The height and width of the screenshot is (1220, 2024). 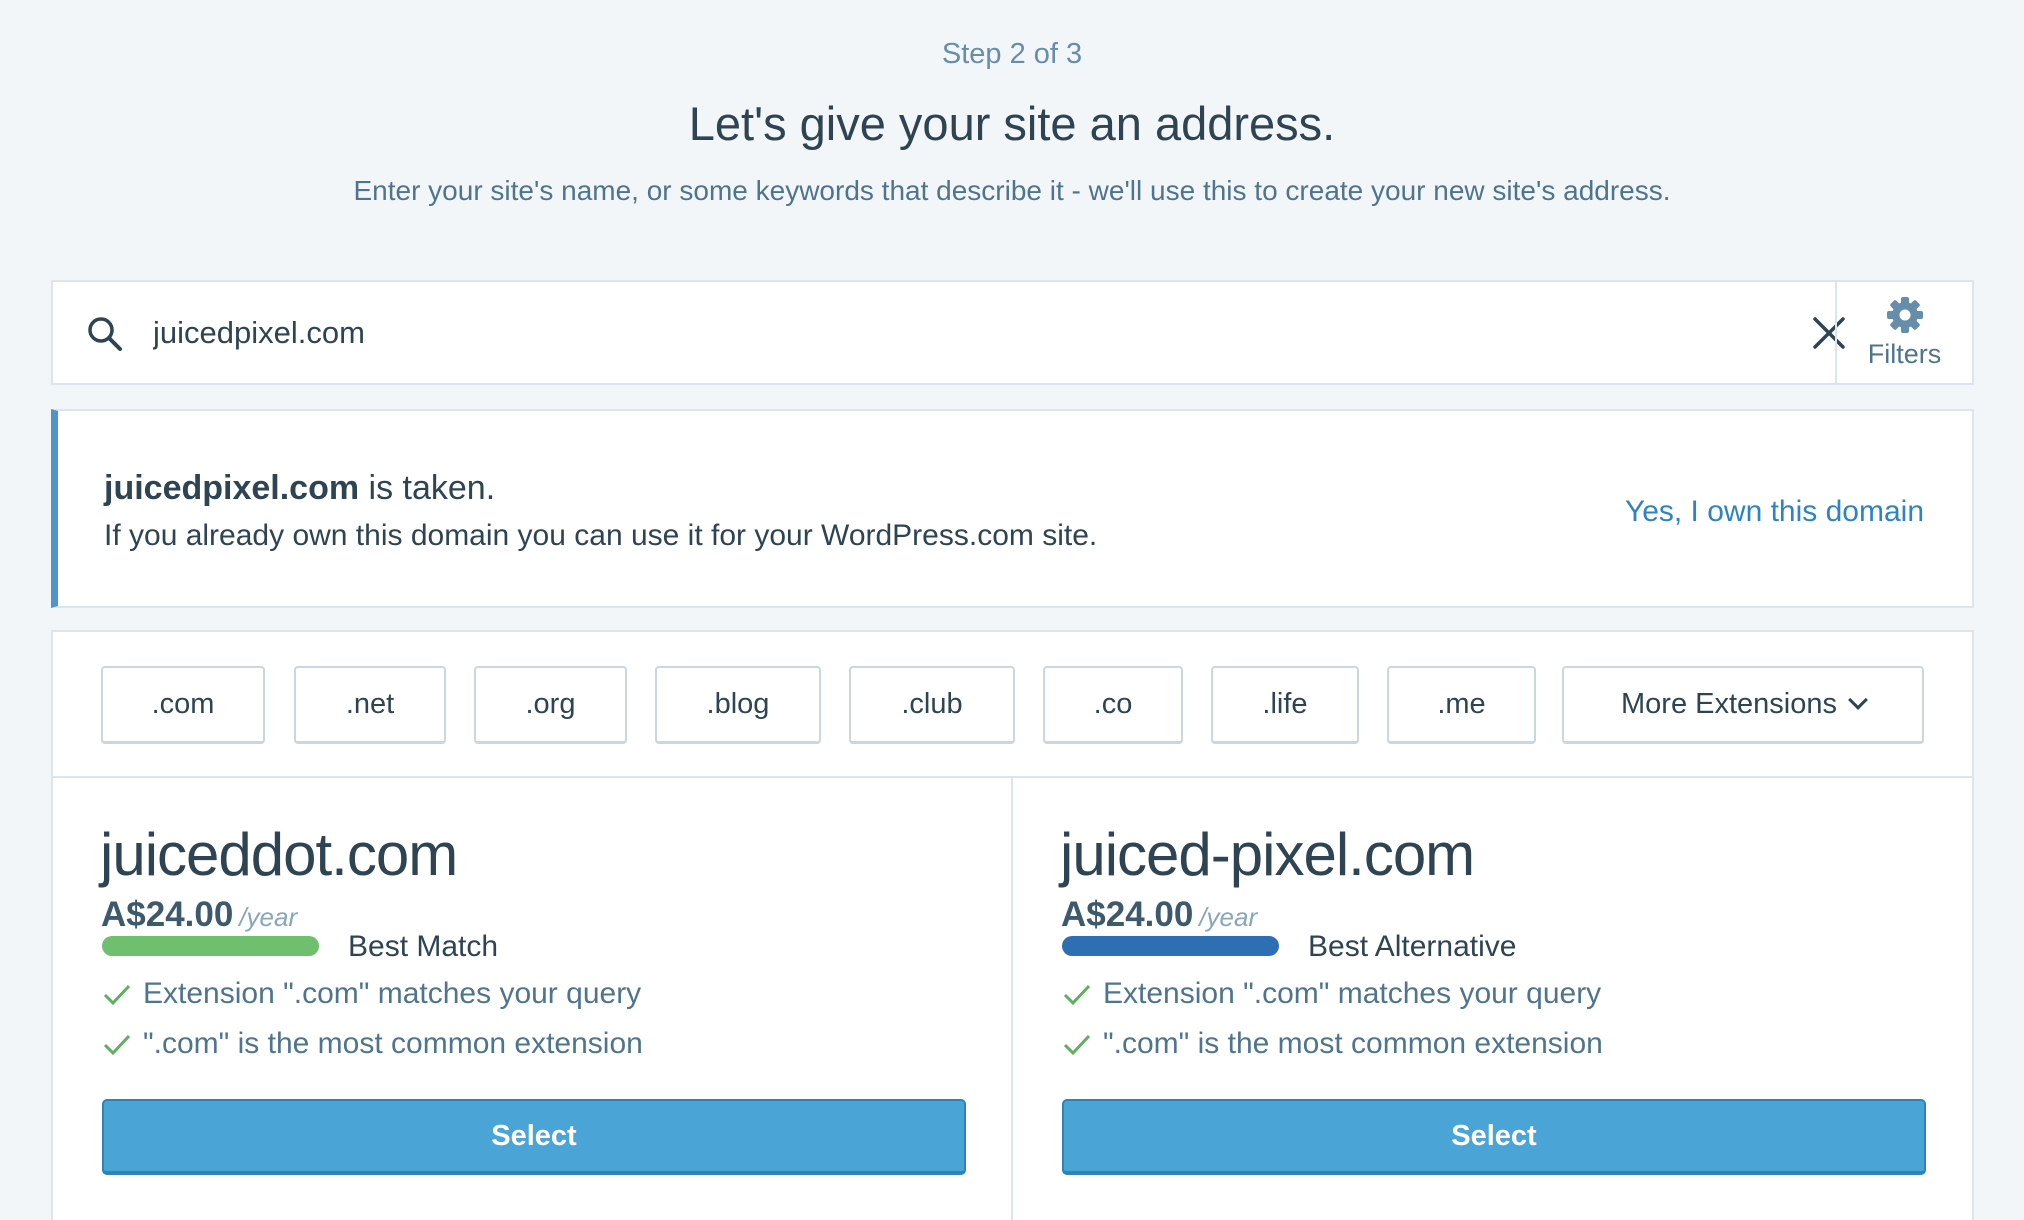 I want to click on match-label: Best Alternative, so click(x=1412, y=946).